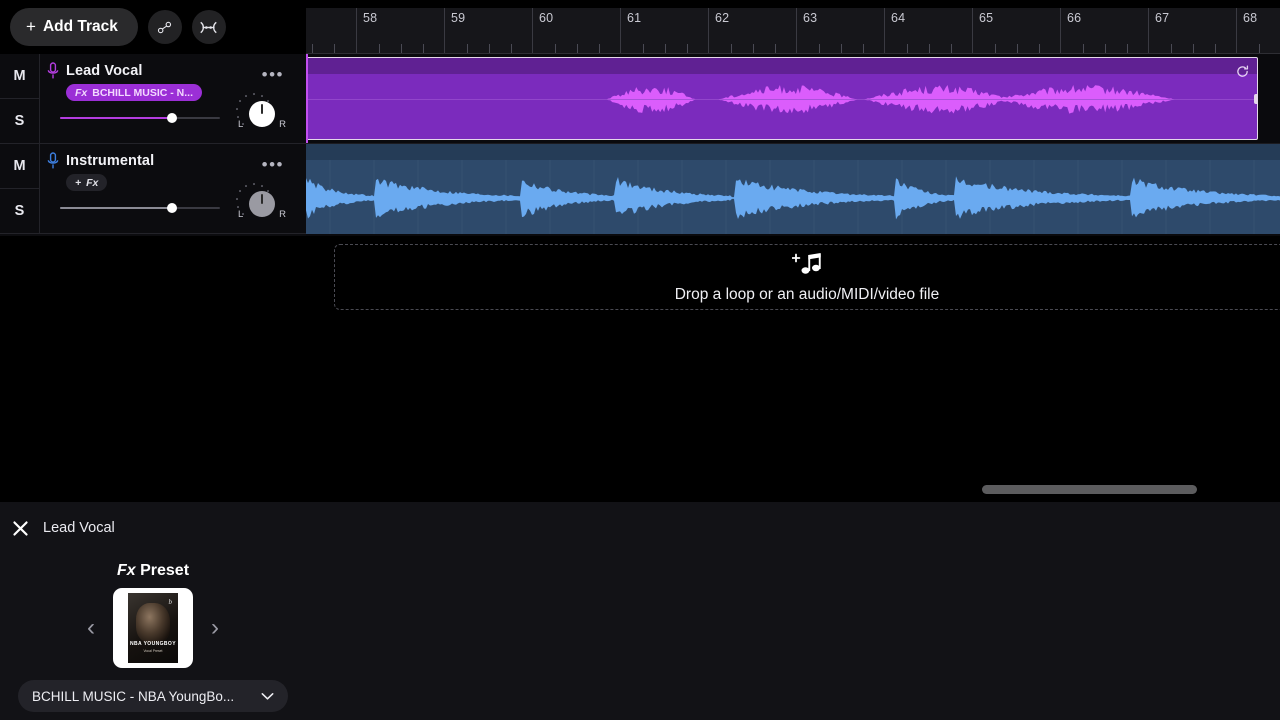 This screenshot has height=720, width=1280. I want to click on add-fx-chip-instrumental: + Fx, so click(87, 182).